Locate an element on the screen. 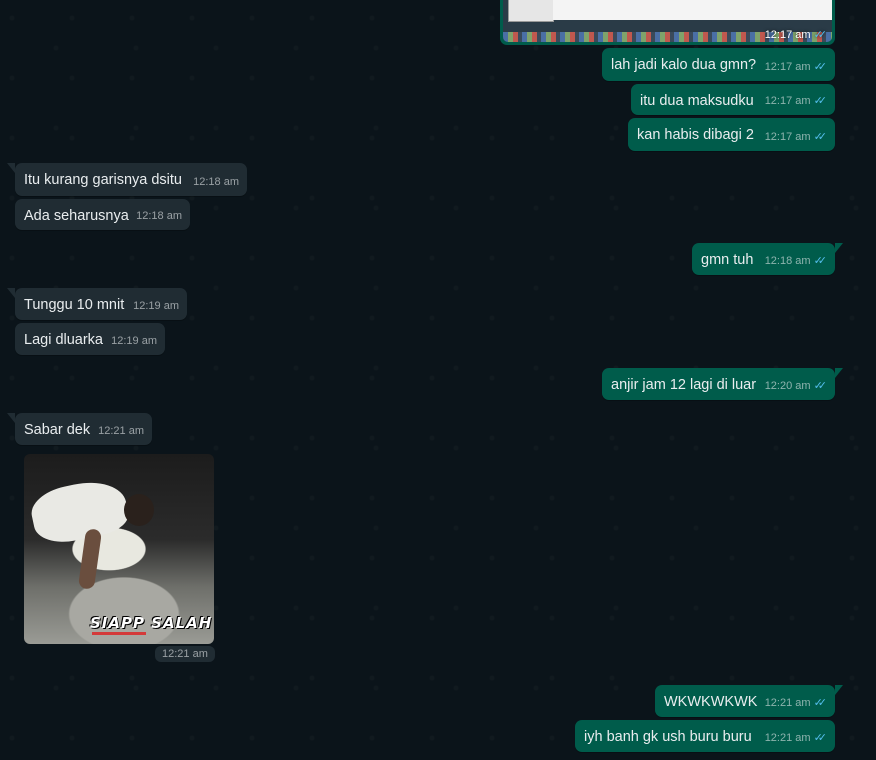 Image resolution: width=876 pixels, height=760 pixels. sticker-figure-body is located at coordinates (79, 511).